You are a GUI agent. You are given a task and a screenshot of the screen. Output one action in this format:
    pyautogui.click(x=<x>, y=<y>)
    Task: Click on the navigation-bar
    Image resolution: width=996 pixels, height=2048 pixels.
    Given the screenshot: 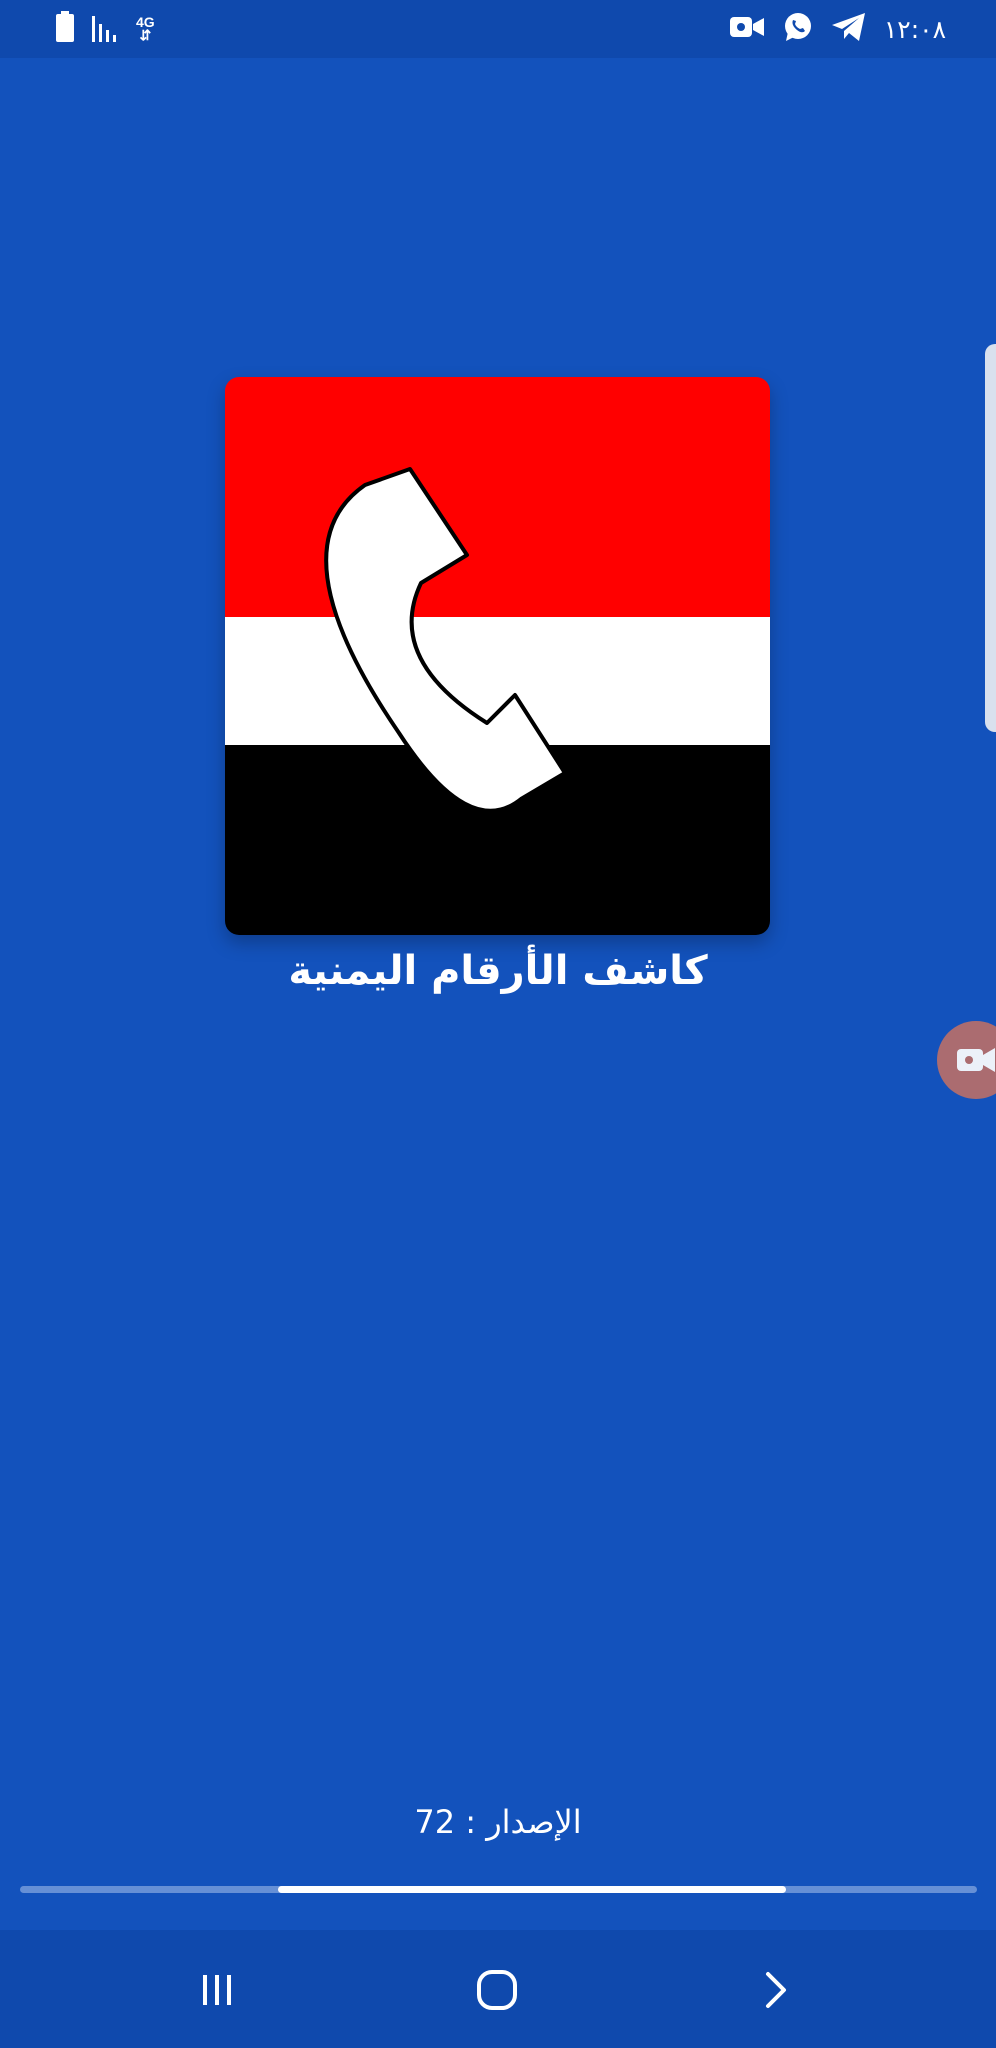 What is the action you would take?
    pyautogui.click(x=498, y=1989)
    